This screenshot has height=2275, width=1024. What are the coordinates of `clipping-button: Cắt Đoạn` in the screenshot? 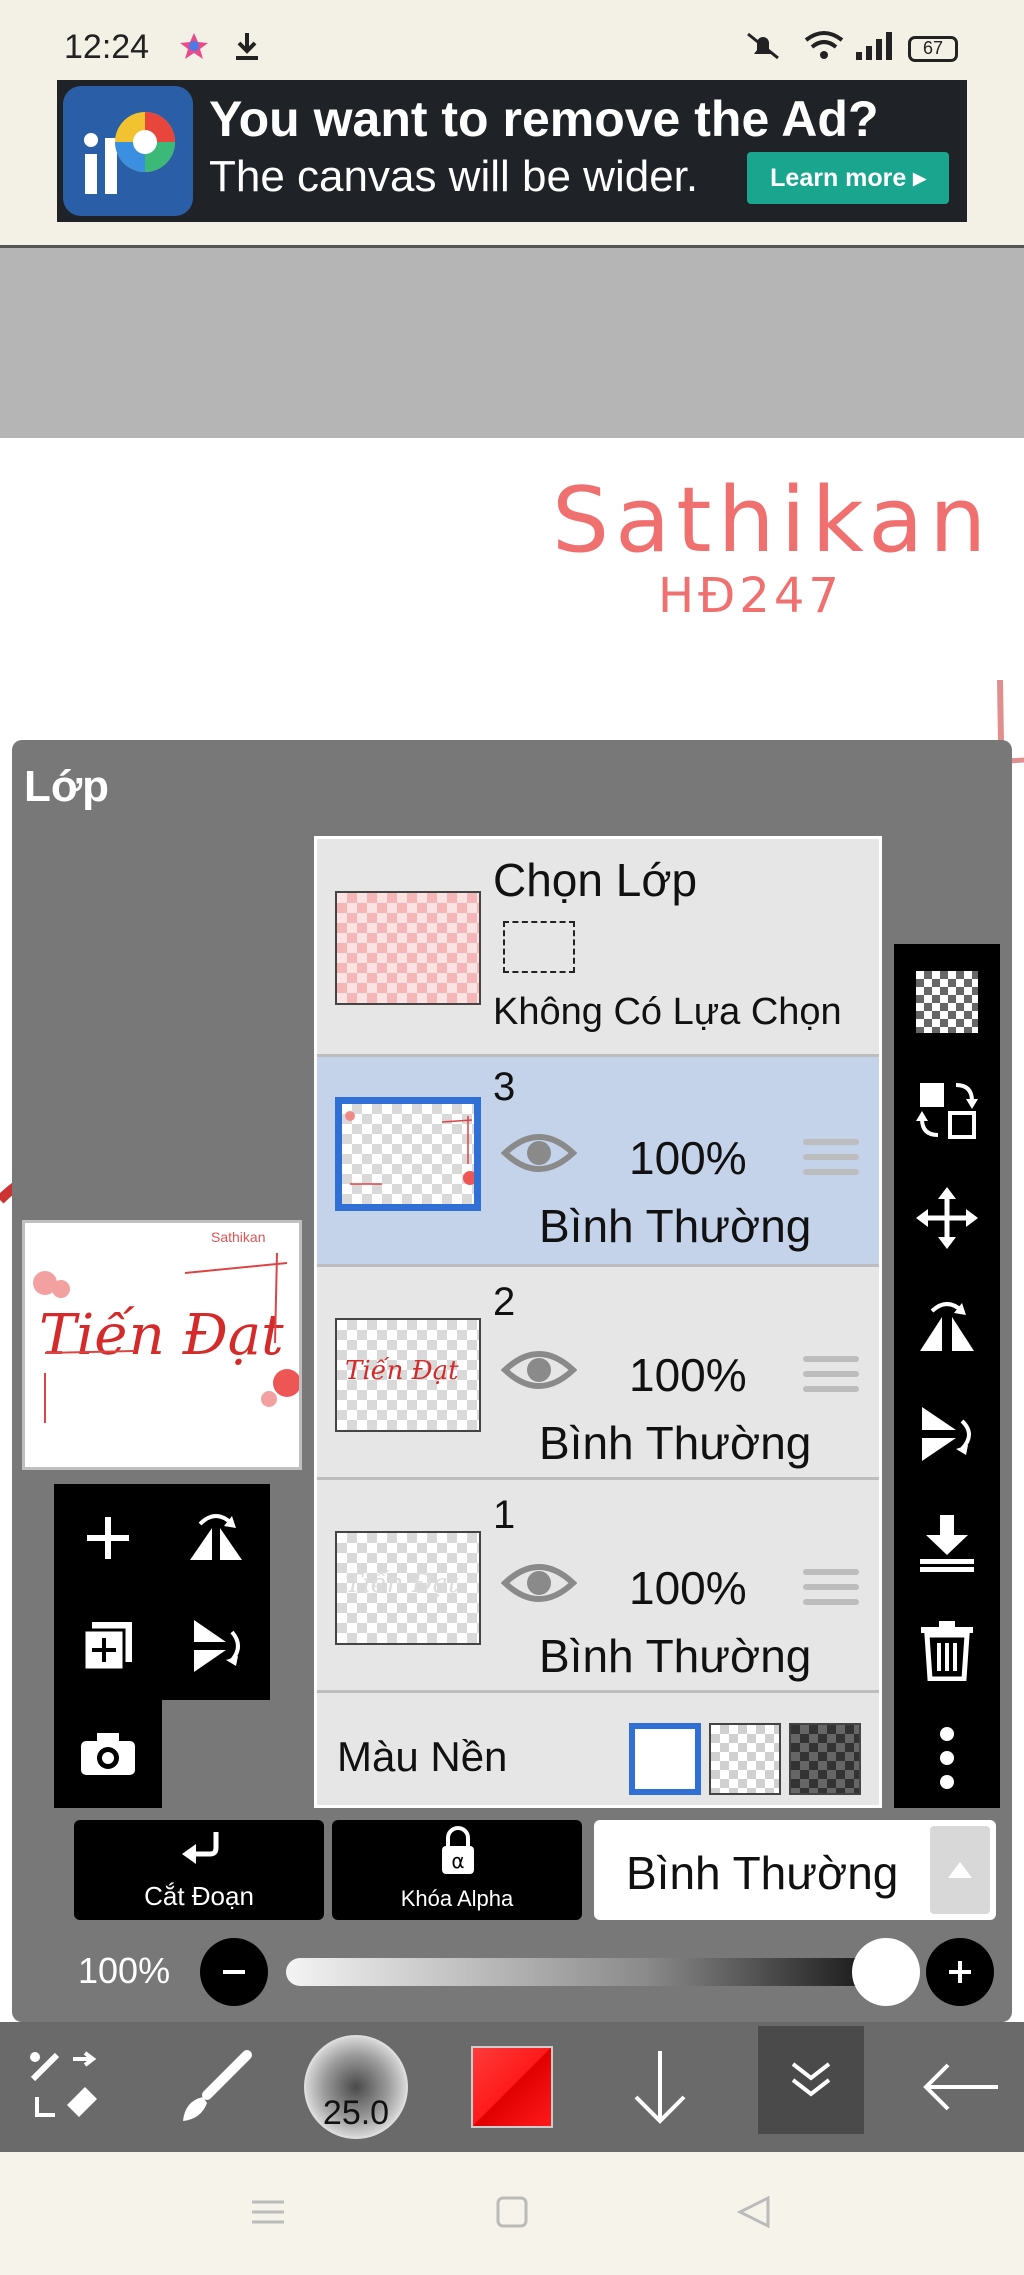 It's located at (199, 1870).